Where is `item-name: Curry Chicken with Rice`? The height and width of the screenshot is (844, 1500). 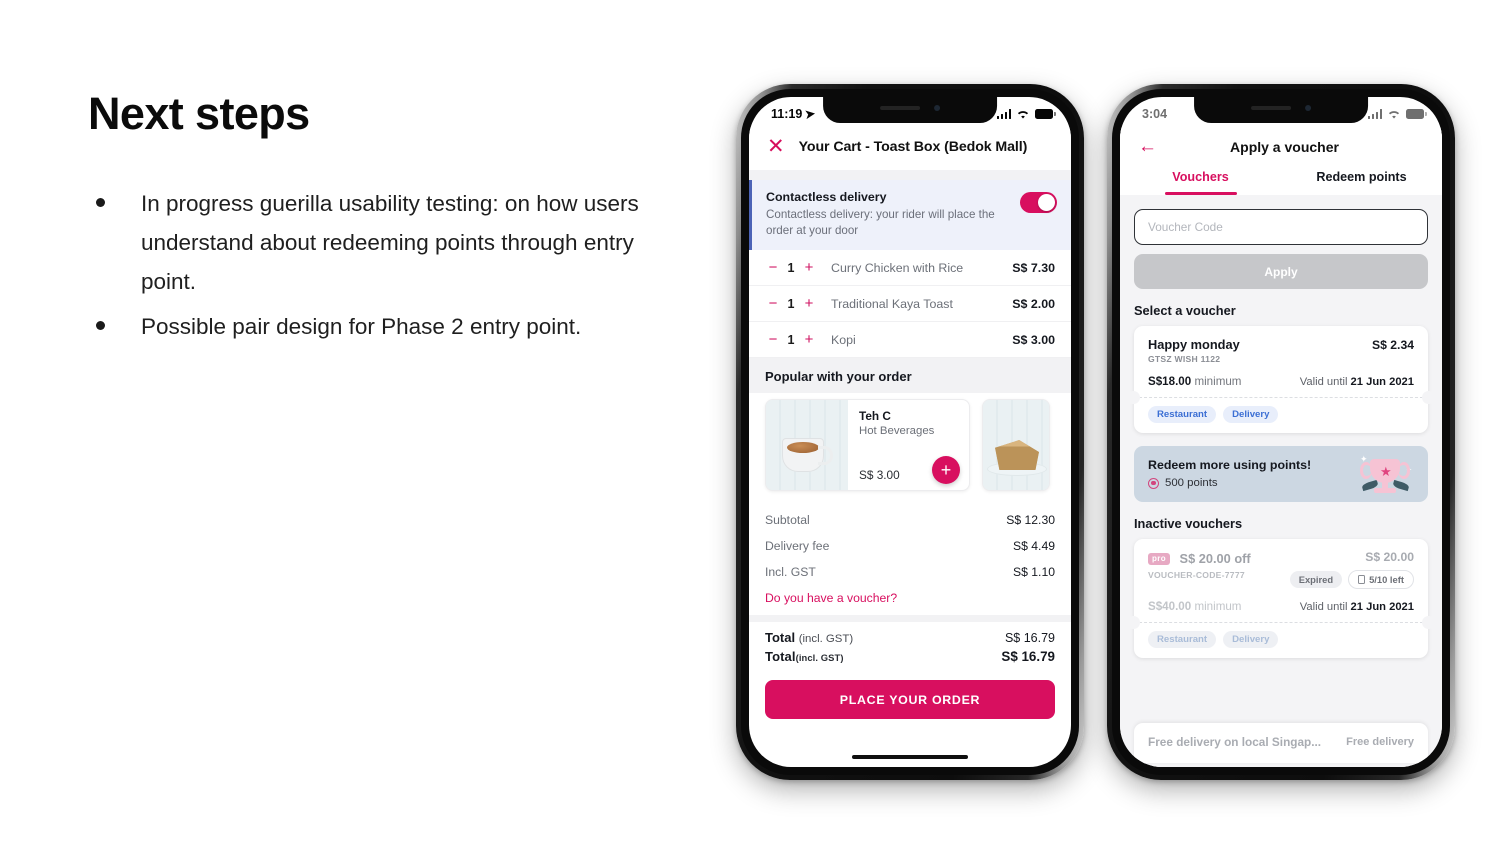 item-name: Curry Chicken with Rice is located at coordinates (897, 267).